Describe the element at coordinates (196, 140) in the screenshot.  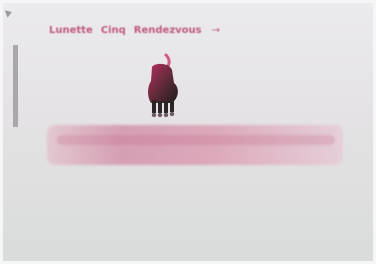
I see `banner-highlight` at that location.